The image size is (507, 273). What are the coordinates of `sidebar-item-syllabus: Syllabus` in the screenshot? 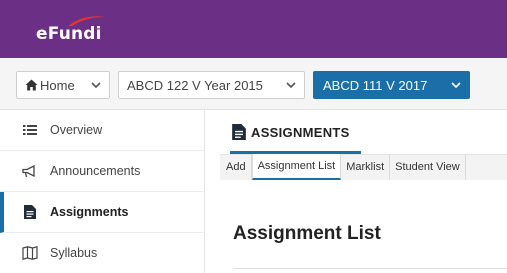 It's located at (102, 253).